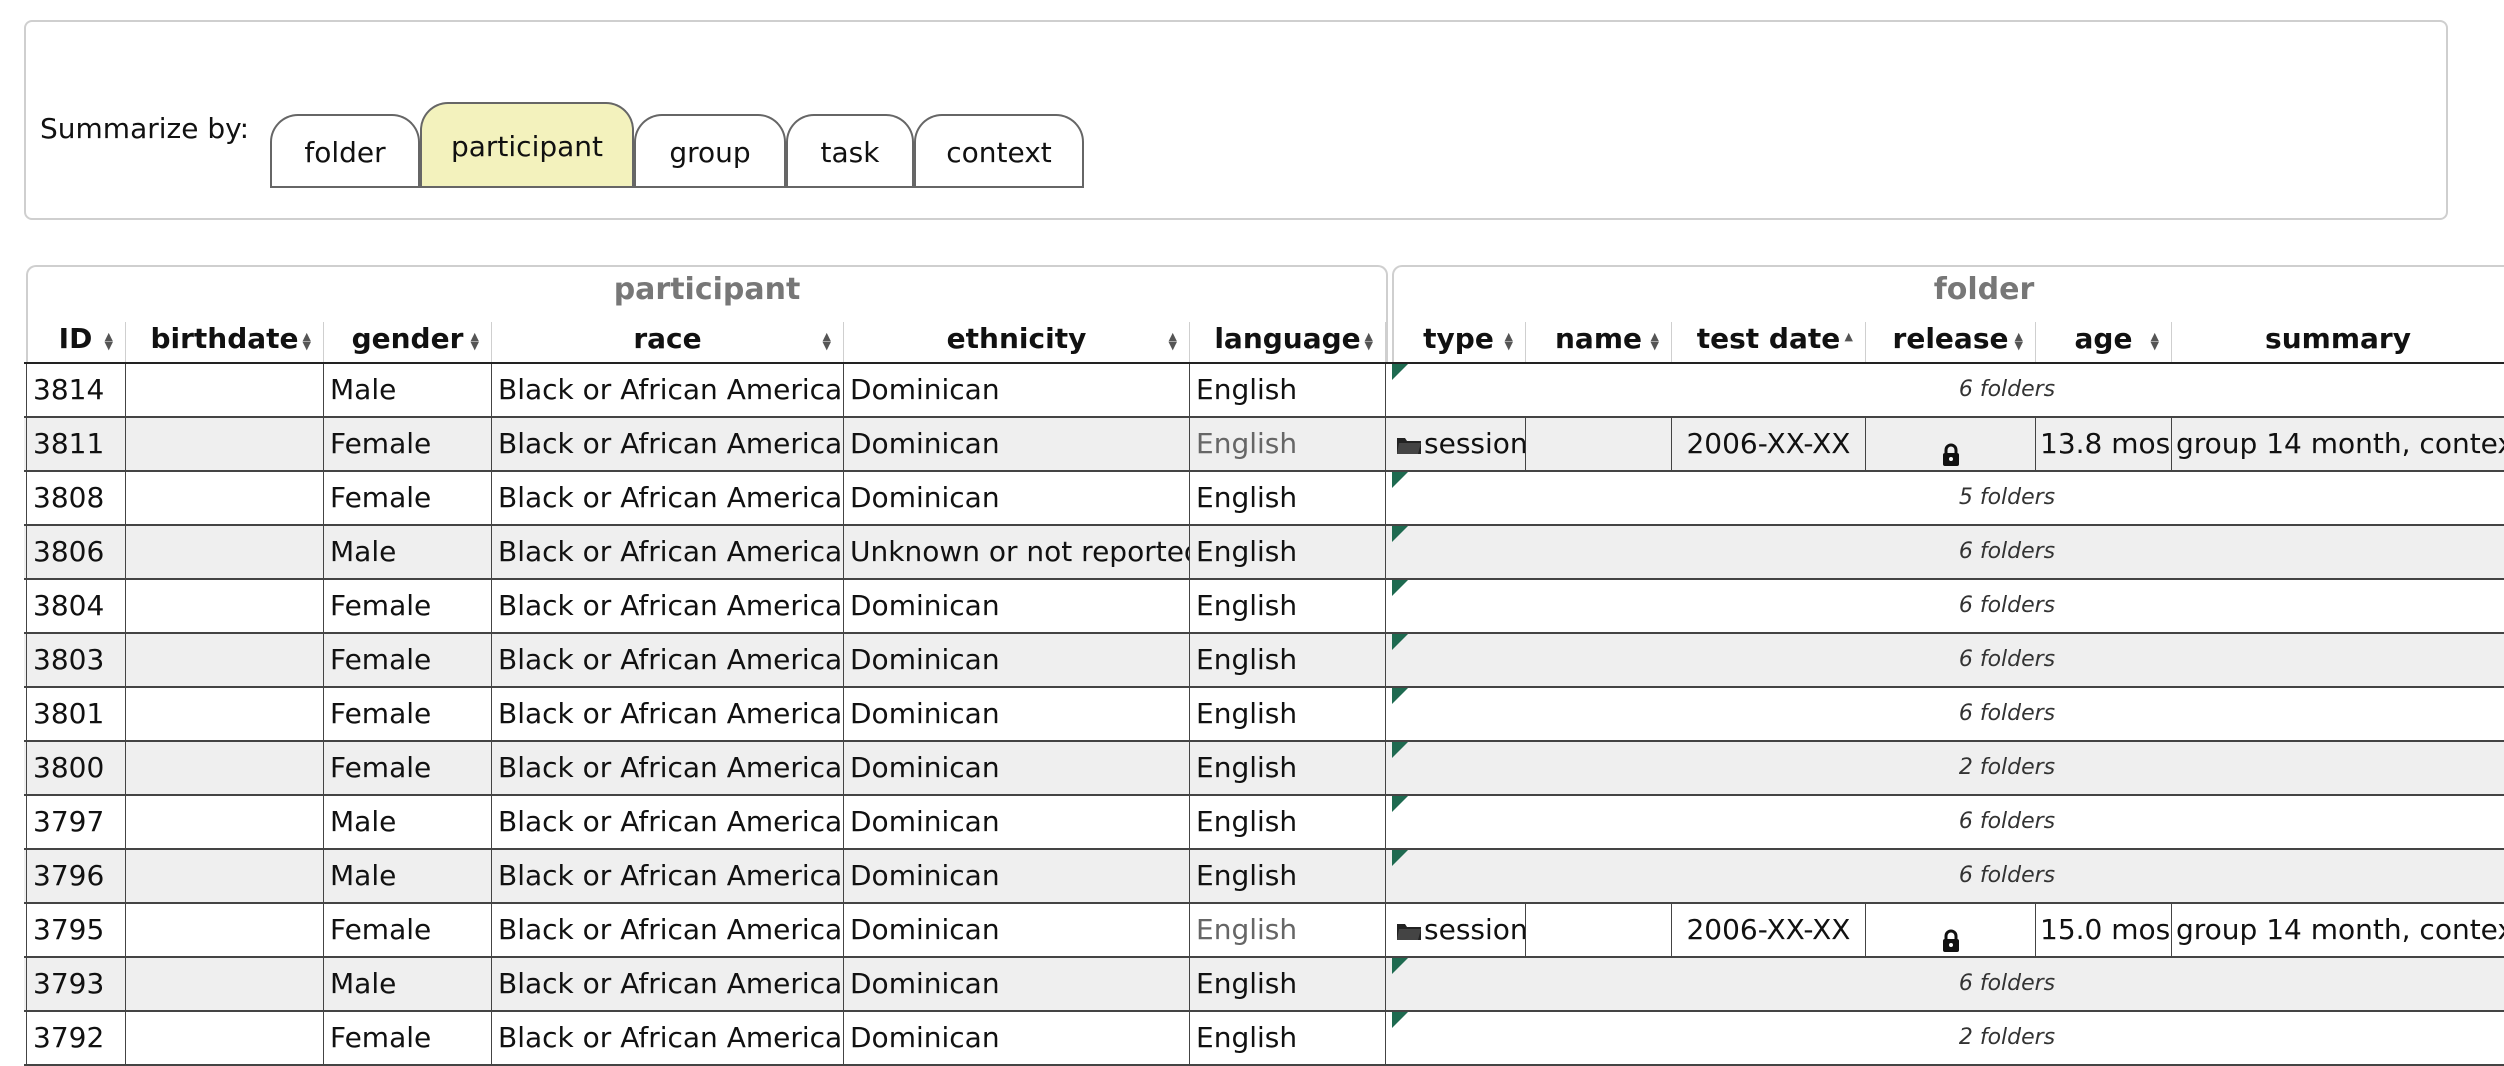  I want to click on participant-header-gender: gender ▲ ▼, so click(408, 342).